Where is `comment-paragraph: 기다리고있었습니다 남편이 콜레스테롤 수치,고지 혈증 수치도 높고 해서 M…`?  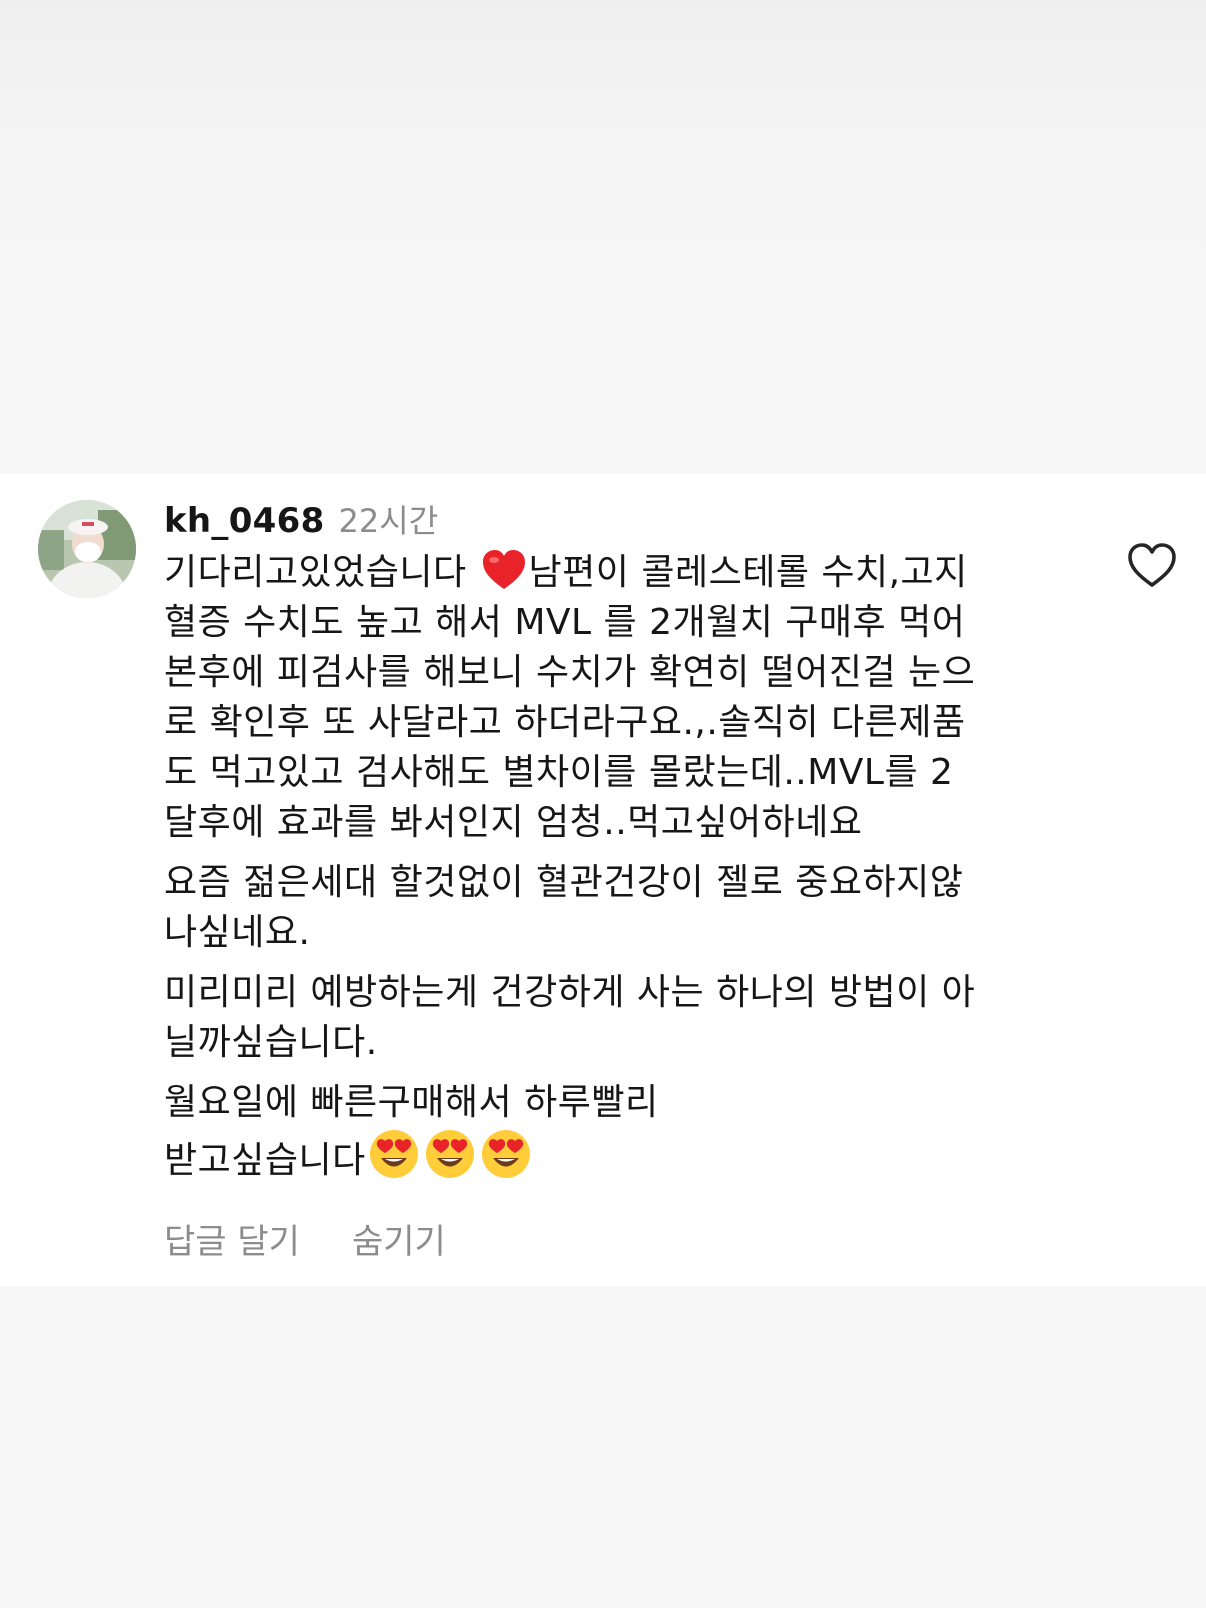
comment-paragraph: 기다리고있었습니다 남편이 콜레스테롤 수치,고지 혈증 수치도 높고 해서 M… is located at coordinates (614, 698).